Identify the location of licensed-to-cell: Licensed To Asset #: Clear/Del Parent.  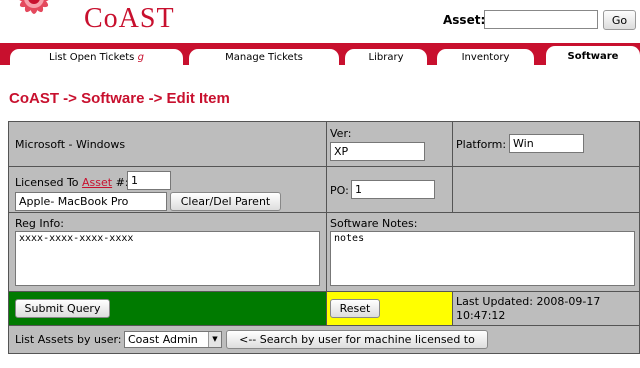
(168, 190).